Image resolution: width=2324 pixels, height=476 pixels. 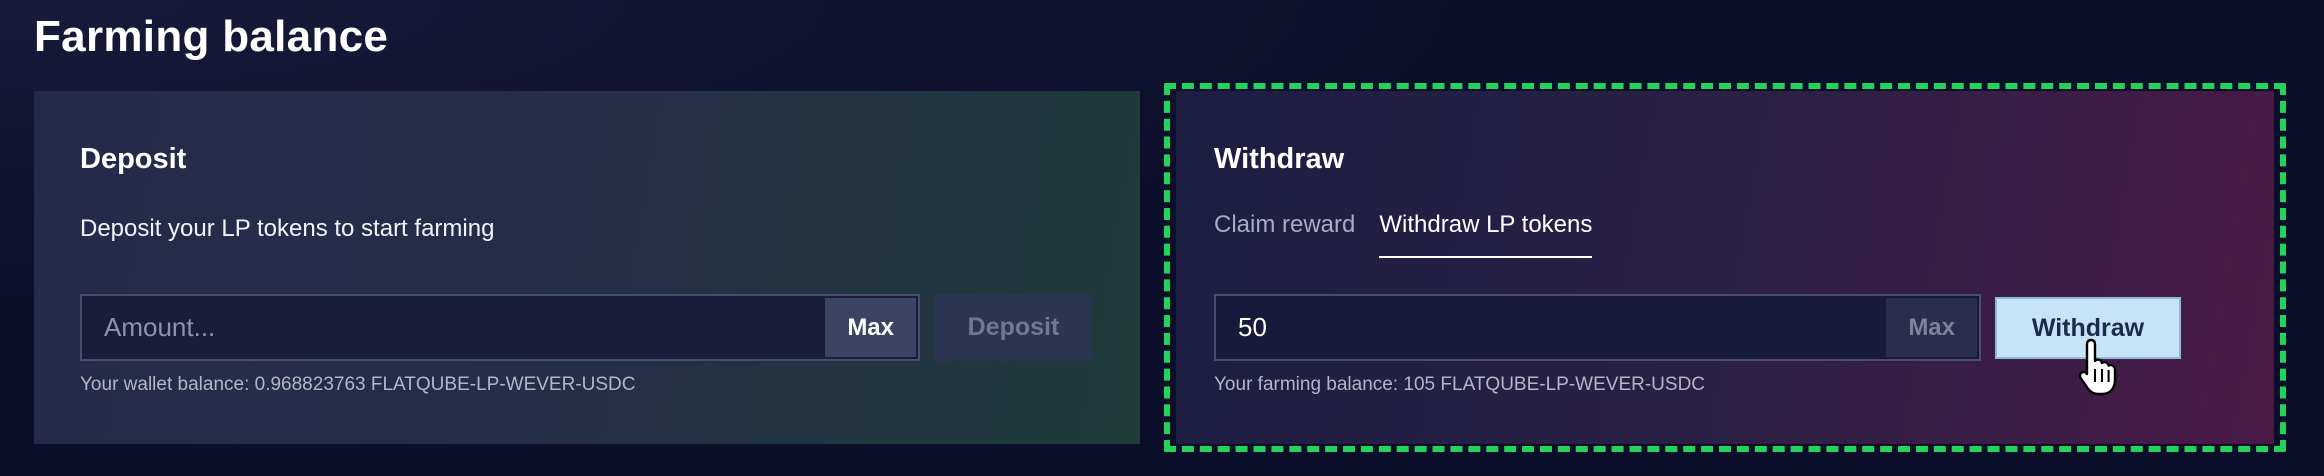 I want to click on withdraw-title: Withdraw, so click(x=1279, y=159).